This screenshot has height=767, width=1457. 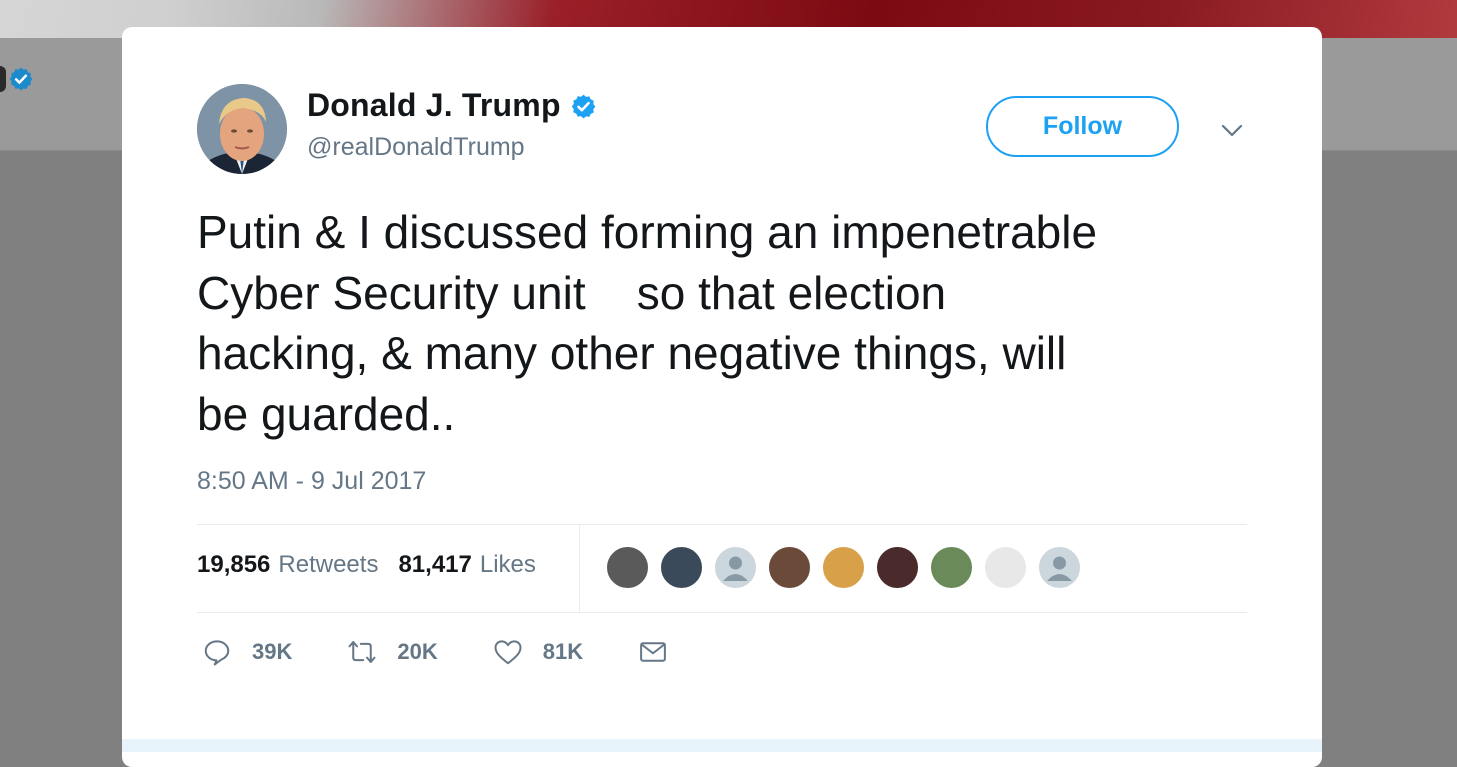 What do you see at coordinates (1232, 130) in the screenshot?
I see `chevron-down-icon` at bounding box center [1232, 130].